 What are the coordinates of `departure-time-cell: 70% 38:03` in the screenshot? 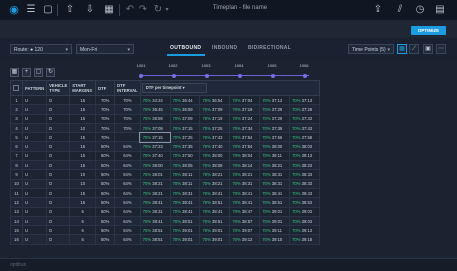 It's located at (304, 146).